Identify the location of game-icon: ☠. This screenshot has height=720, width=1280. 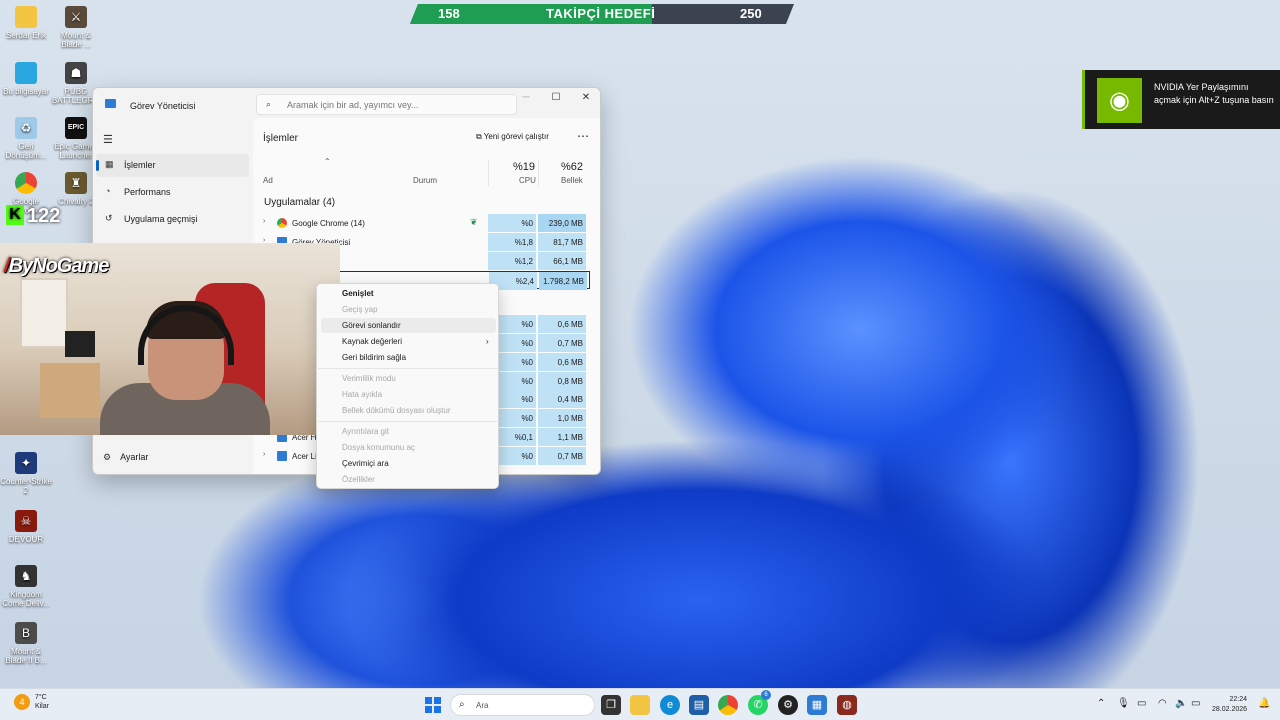
(26, 521).